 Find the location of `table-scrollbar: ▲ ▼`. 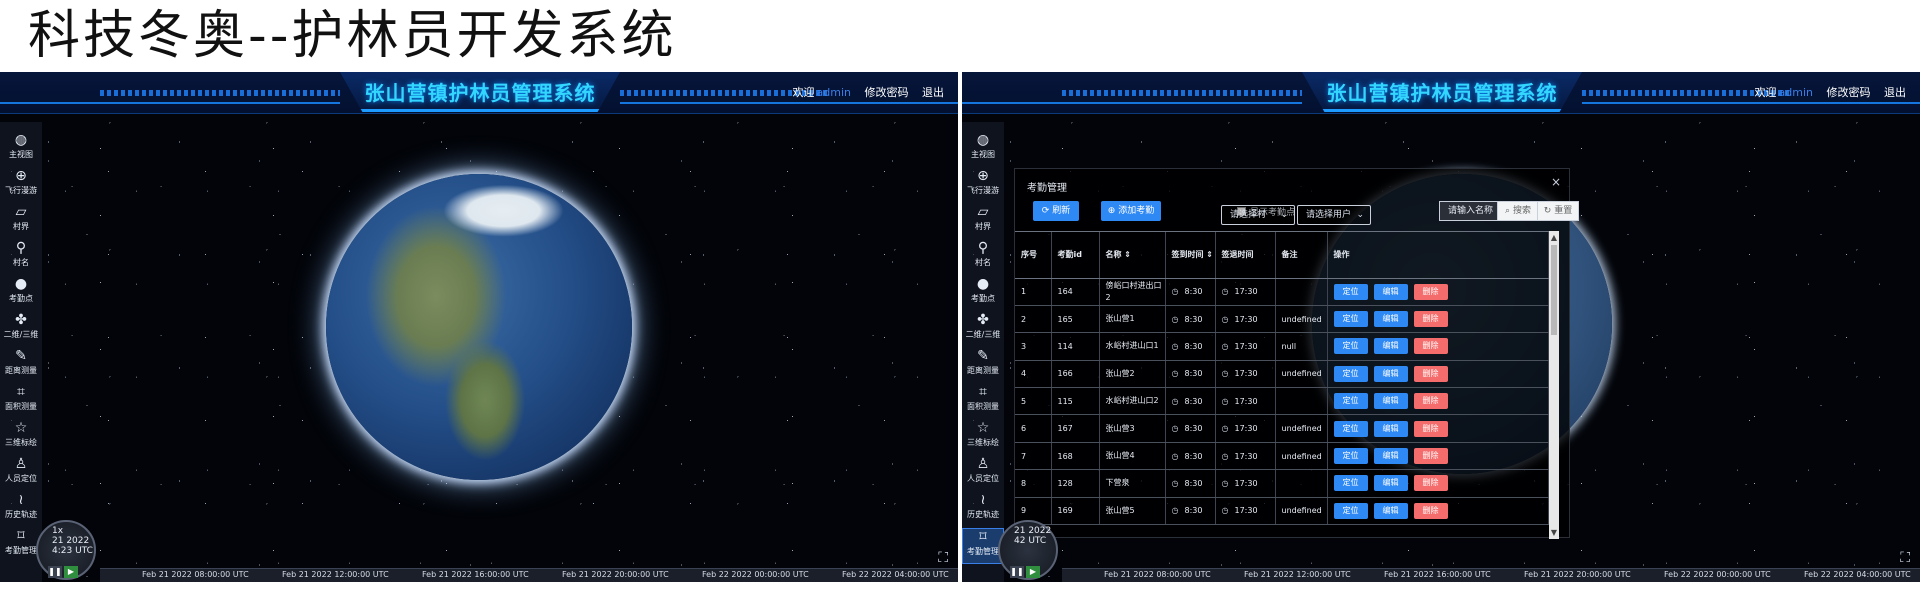

table-scrollbar: ▲ ▼ is located at coordinates (1554, 385).